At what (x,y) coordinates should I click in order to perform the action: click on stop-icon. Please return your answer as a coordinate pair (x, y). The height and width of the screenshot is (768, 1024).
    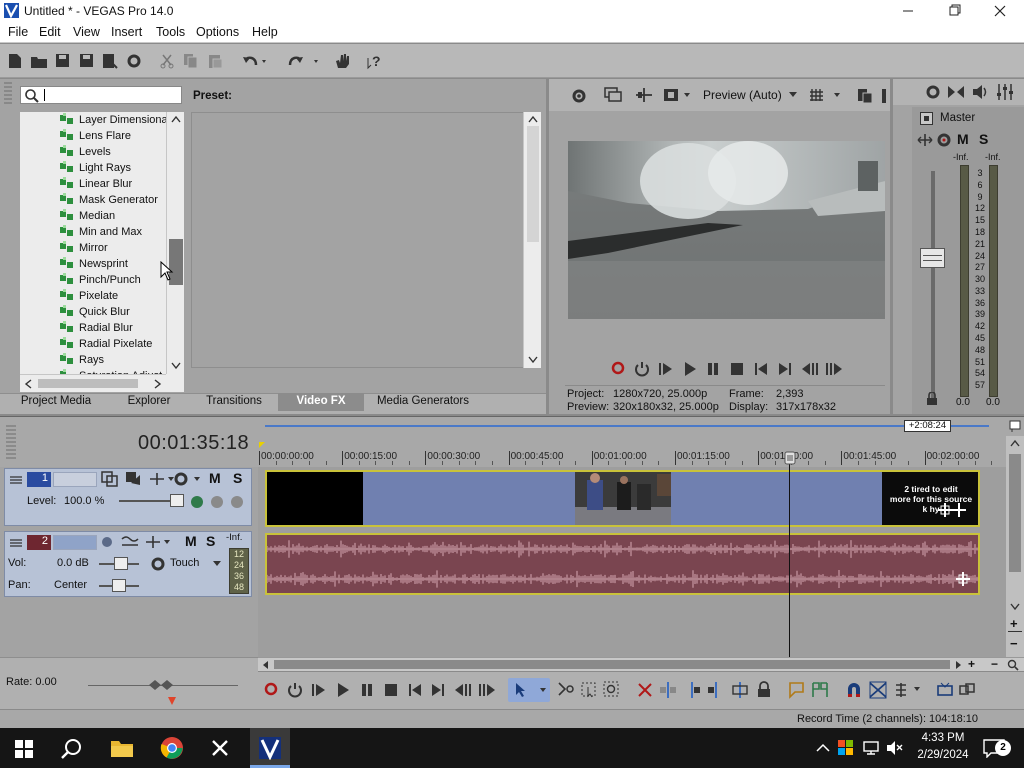
    Looking at the image, I should click on (391, 690).